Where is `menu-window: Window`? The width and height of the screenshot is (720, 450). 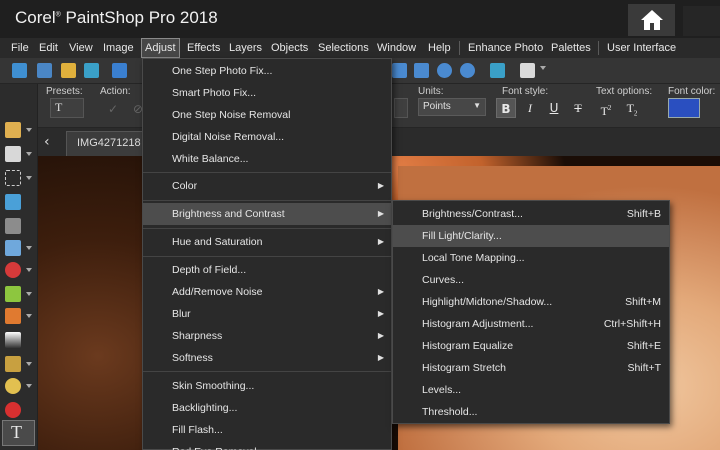
menu-window: Window is located at coordinates (396, 48).